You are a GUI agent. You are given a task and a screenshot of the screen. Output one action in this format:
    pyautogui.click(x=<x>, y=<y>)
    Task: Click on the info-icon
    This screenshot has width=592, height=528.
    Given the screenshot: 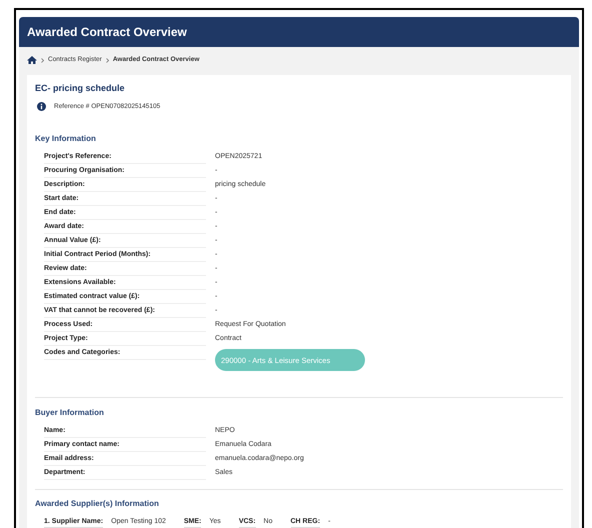 What is the action you would take?
    pyautogui.click(x=41, y=106)
    